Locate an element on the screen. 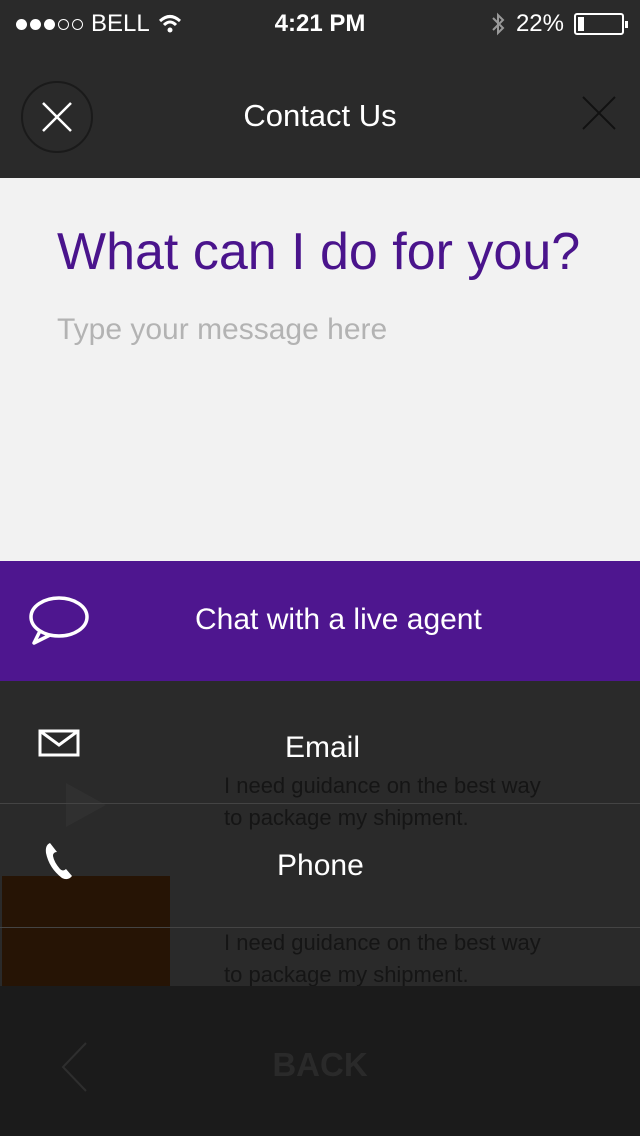 The image size is (640, 1136). page-title: Contact Us is located at coordinates (320, 115).